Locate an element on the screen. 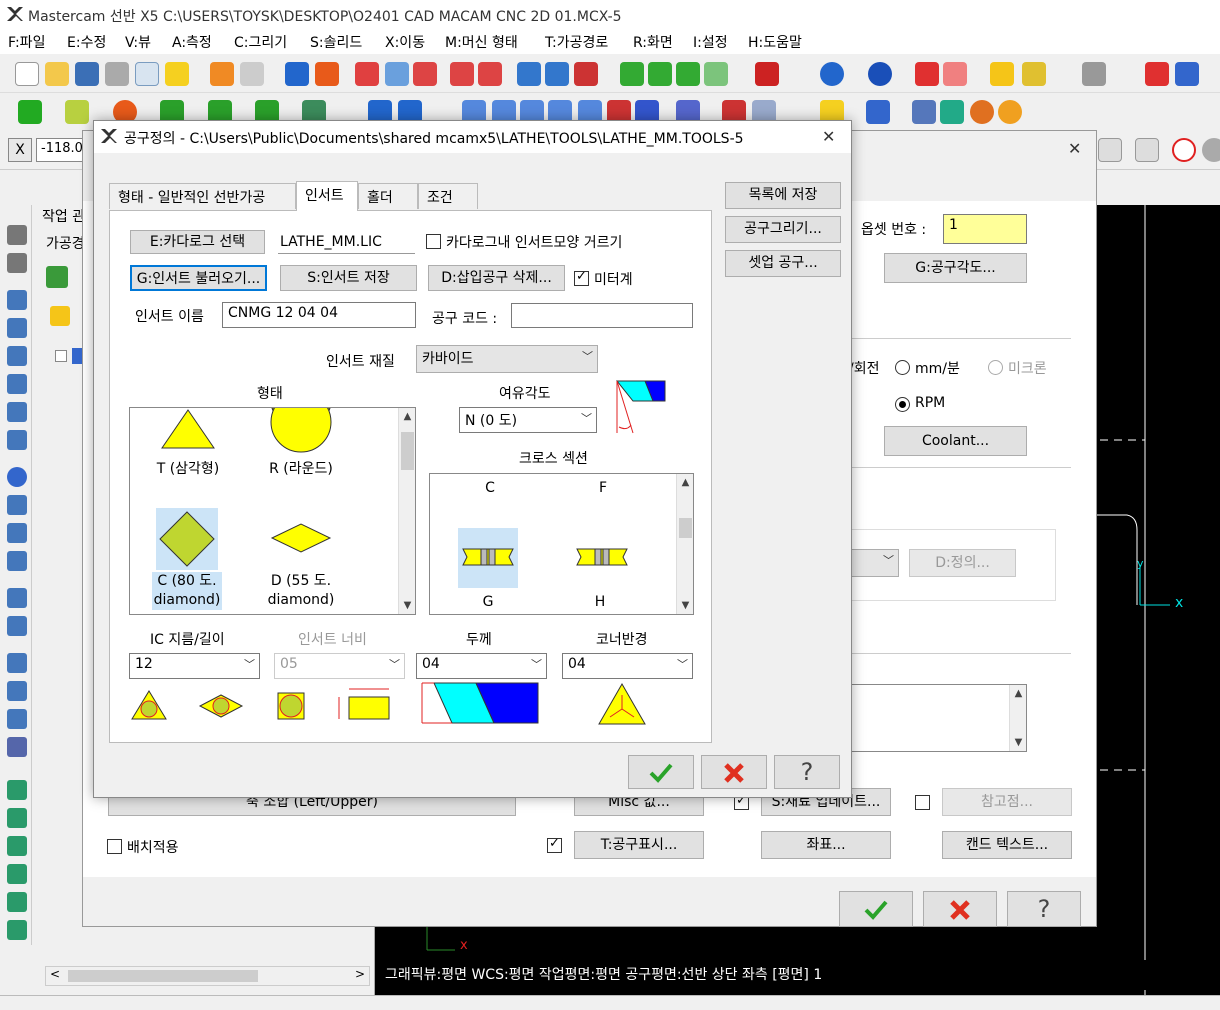 This screenshot has height=1010, width=1220. material-select: 카바이드 ﹀ is located at coordinates (507, 359).